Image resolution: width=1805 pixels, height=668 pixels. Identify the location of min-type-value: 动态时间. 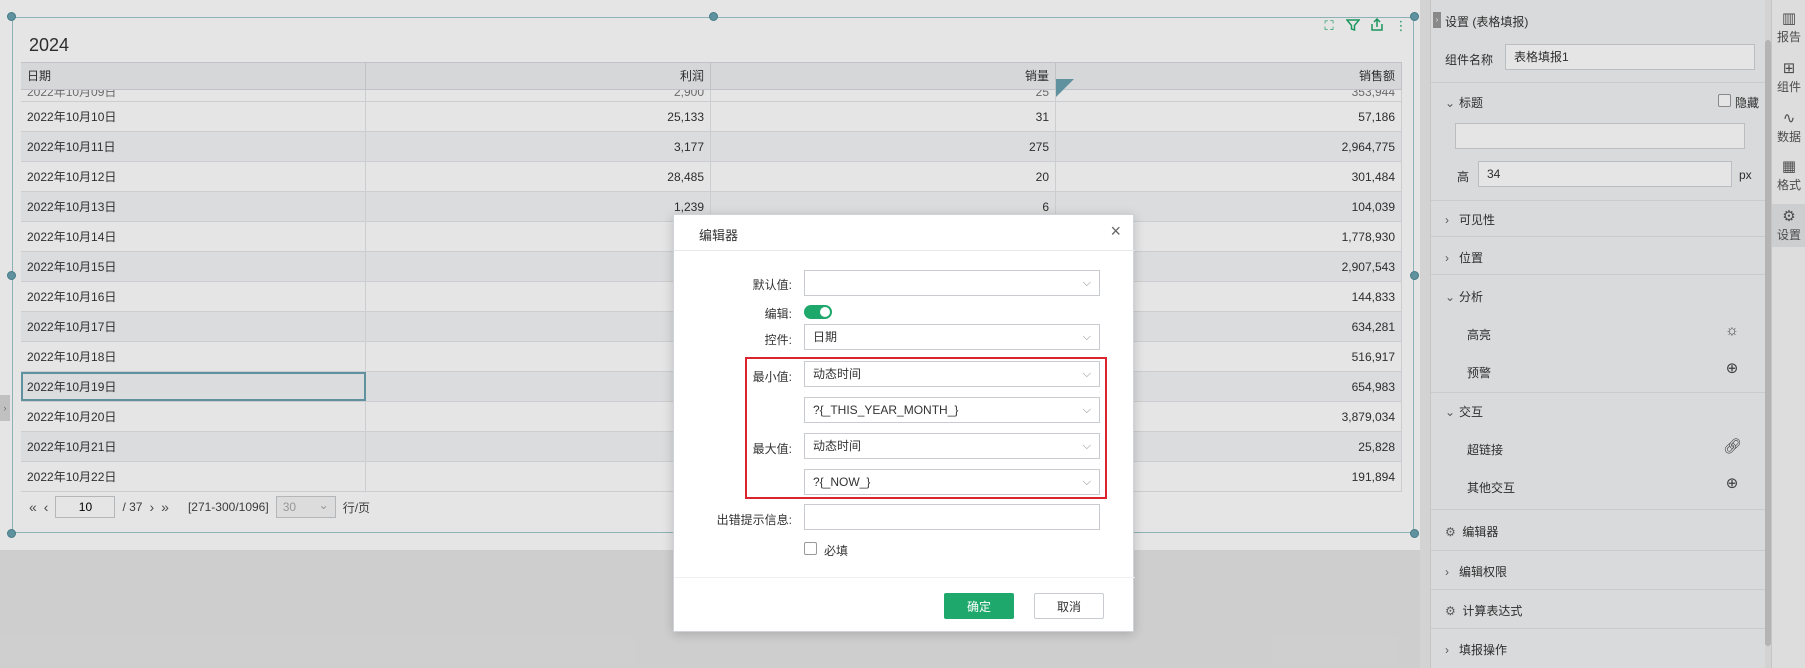
(837, 374).